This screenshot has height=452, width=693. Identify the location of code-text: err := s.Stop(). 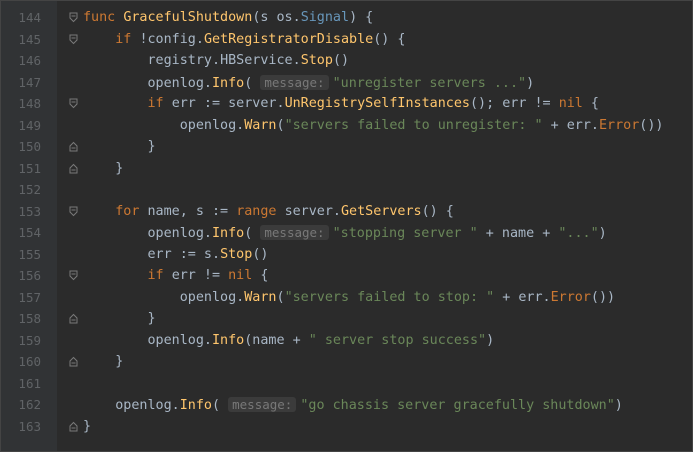
(175, 255).